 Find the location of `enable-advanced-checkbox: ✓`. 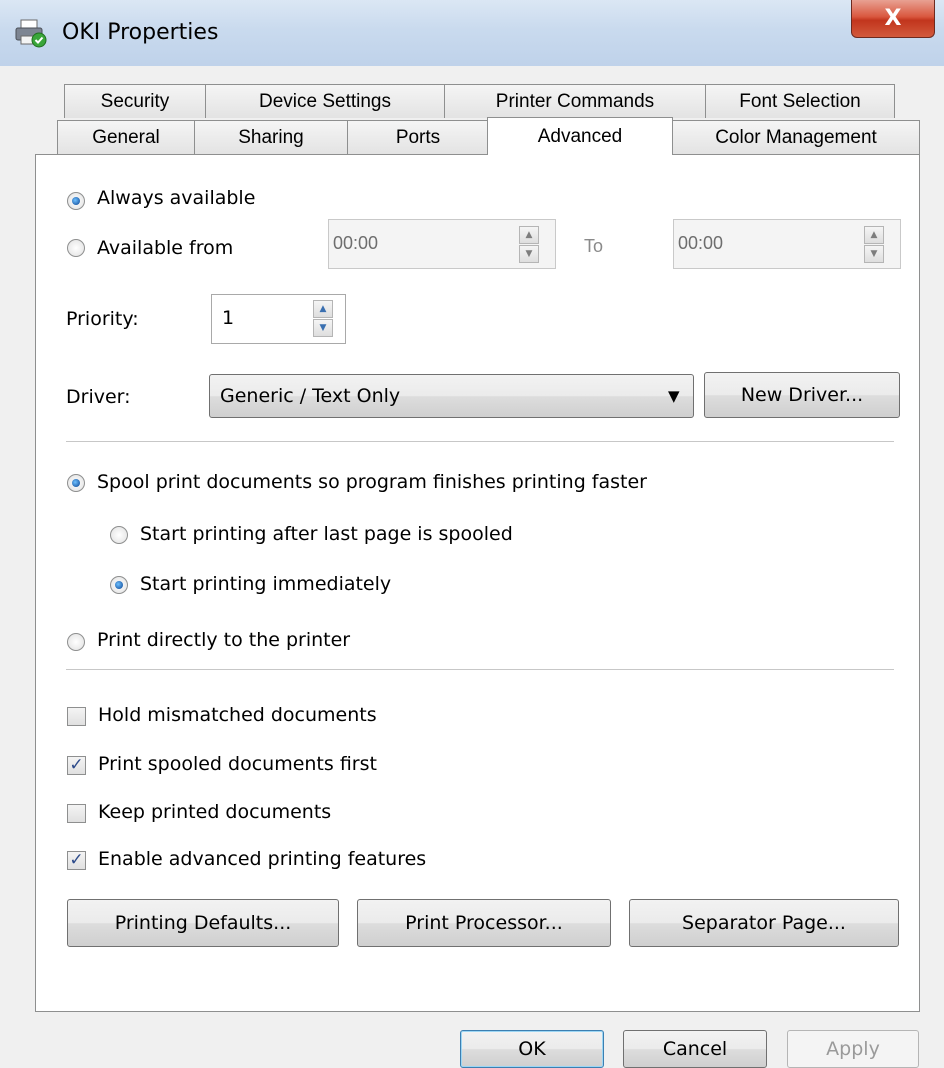

enable-advanced-checkbox: ✓ is located at coordinates (76, 860).